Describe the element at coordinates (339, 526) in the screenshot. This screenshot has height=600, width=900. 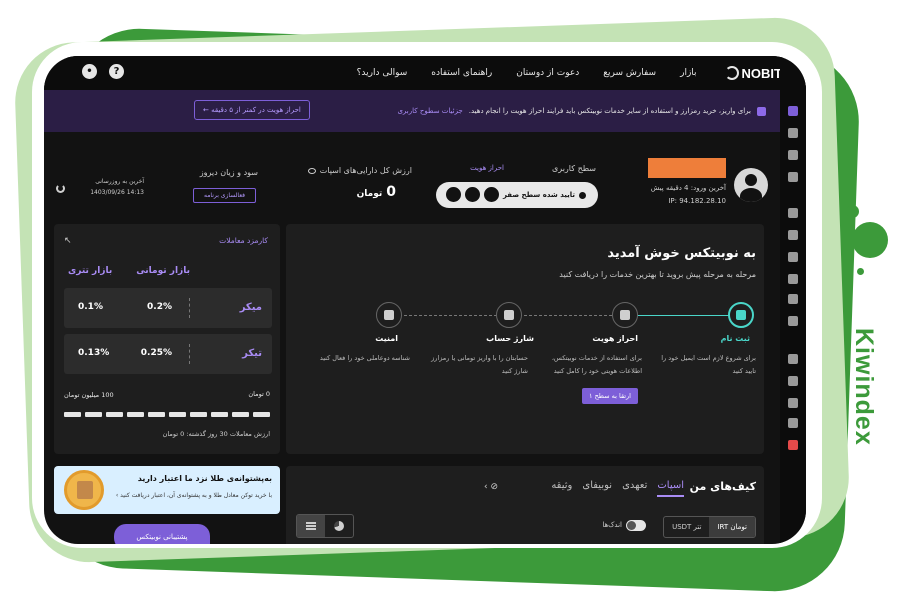
I see `pie-view-icon` at that location.